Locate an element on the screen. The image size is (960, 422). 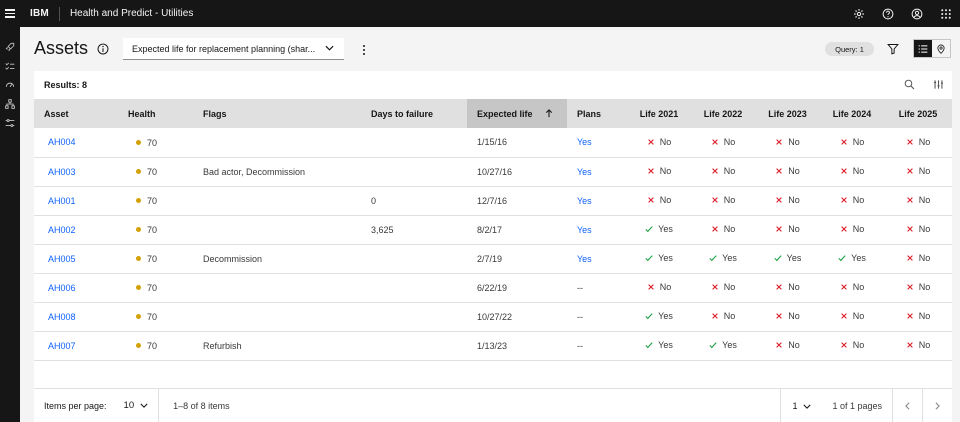
table-row: AH006 70 6/22/19 -- No No No No No is located at coordinates (493, 288).